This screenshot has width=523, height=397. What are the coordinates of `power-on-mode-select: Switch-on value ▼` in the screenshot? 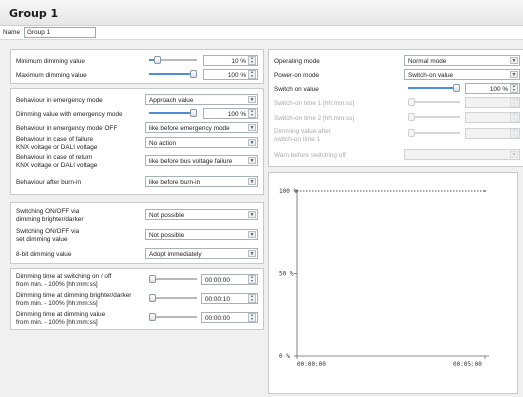 It's located at (462, 74).